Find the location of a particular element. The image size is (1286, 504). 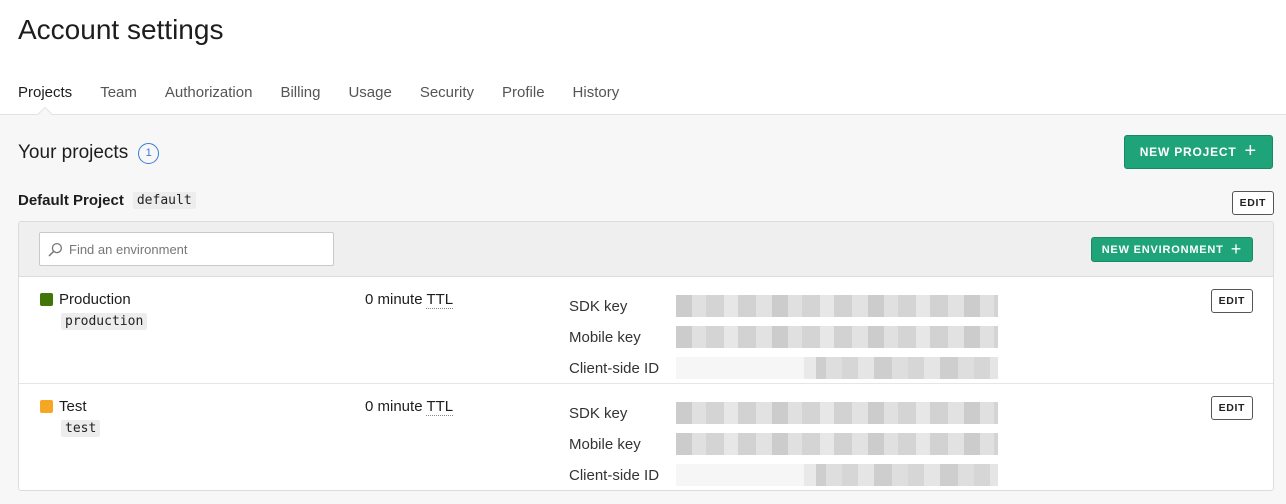

tab-authorization: Authorization is located at coordinates (209, 99).